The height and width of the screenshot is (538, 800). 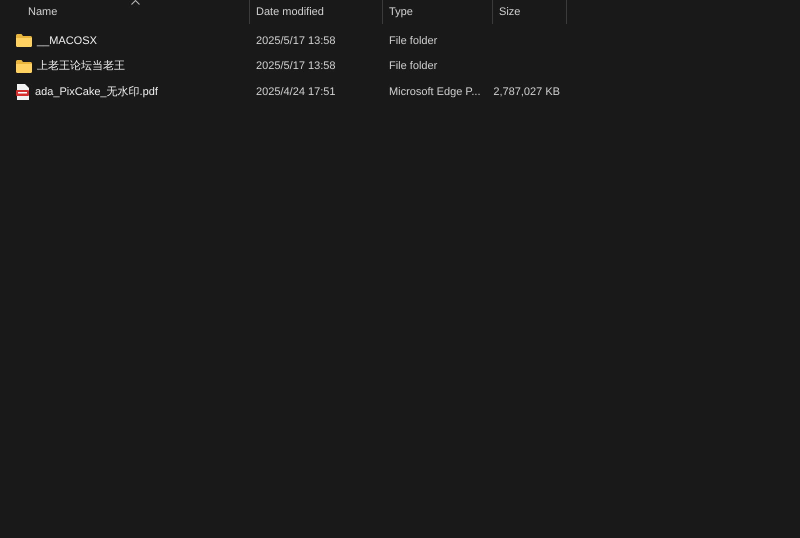 What do you see at coordinates (96, 92) in the screenshot?
I see `file-name: ada_PixCake_无水印.pdf` at bounding box center [96, 92].